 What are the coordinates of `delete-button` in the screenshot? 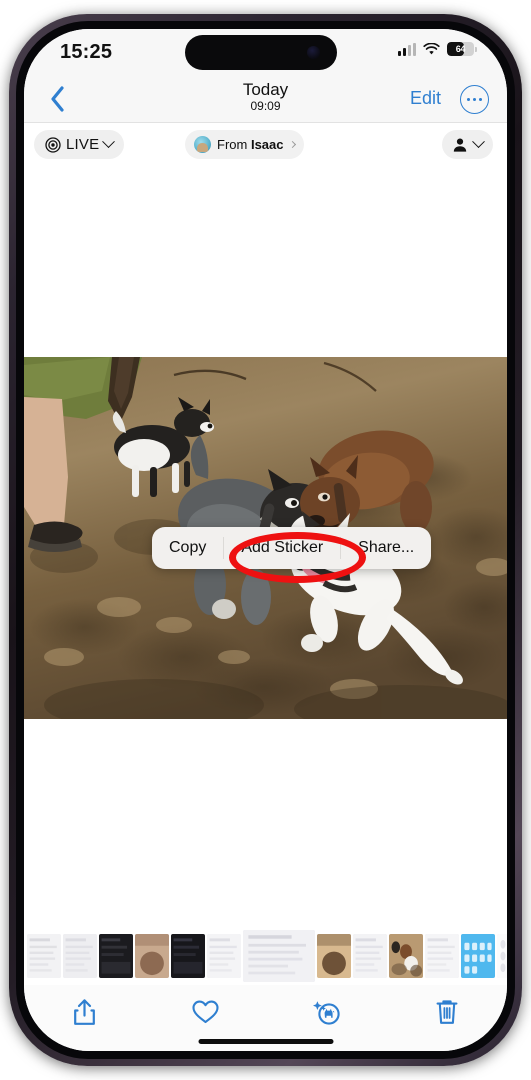 It's located at (447, 1012).